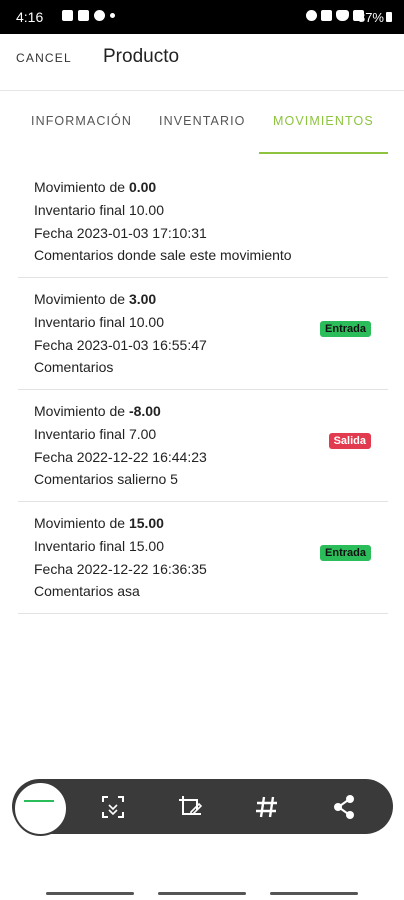 This screenshot has height=900, width=404. Describe the element at coordinates (30, 17) in the screenshot. I see `status-time: 4:16` at that location.